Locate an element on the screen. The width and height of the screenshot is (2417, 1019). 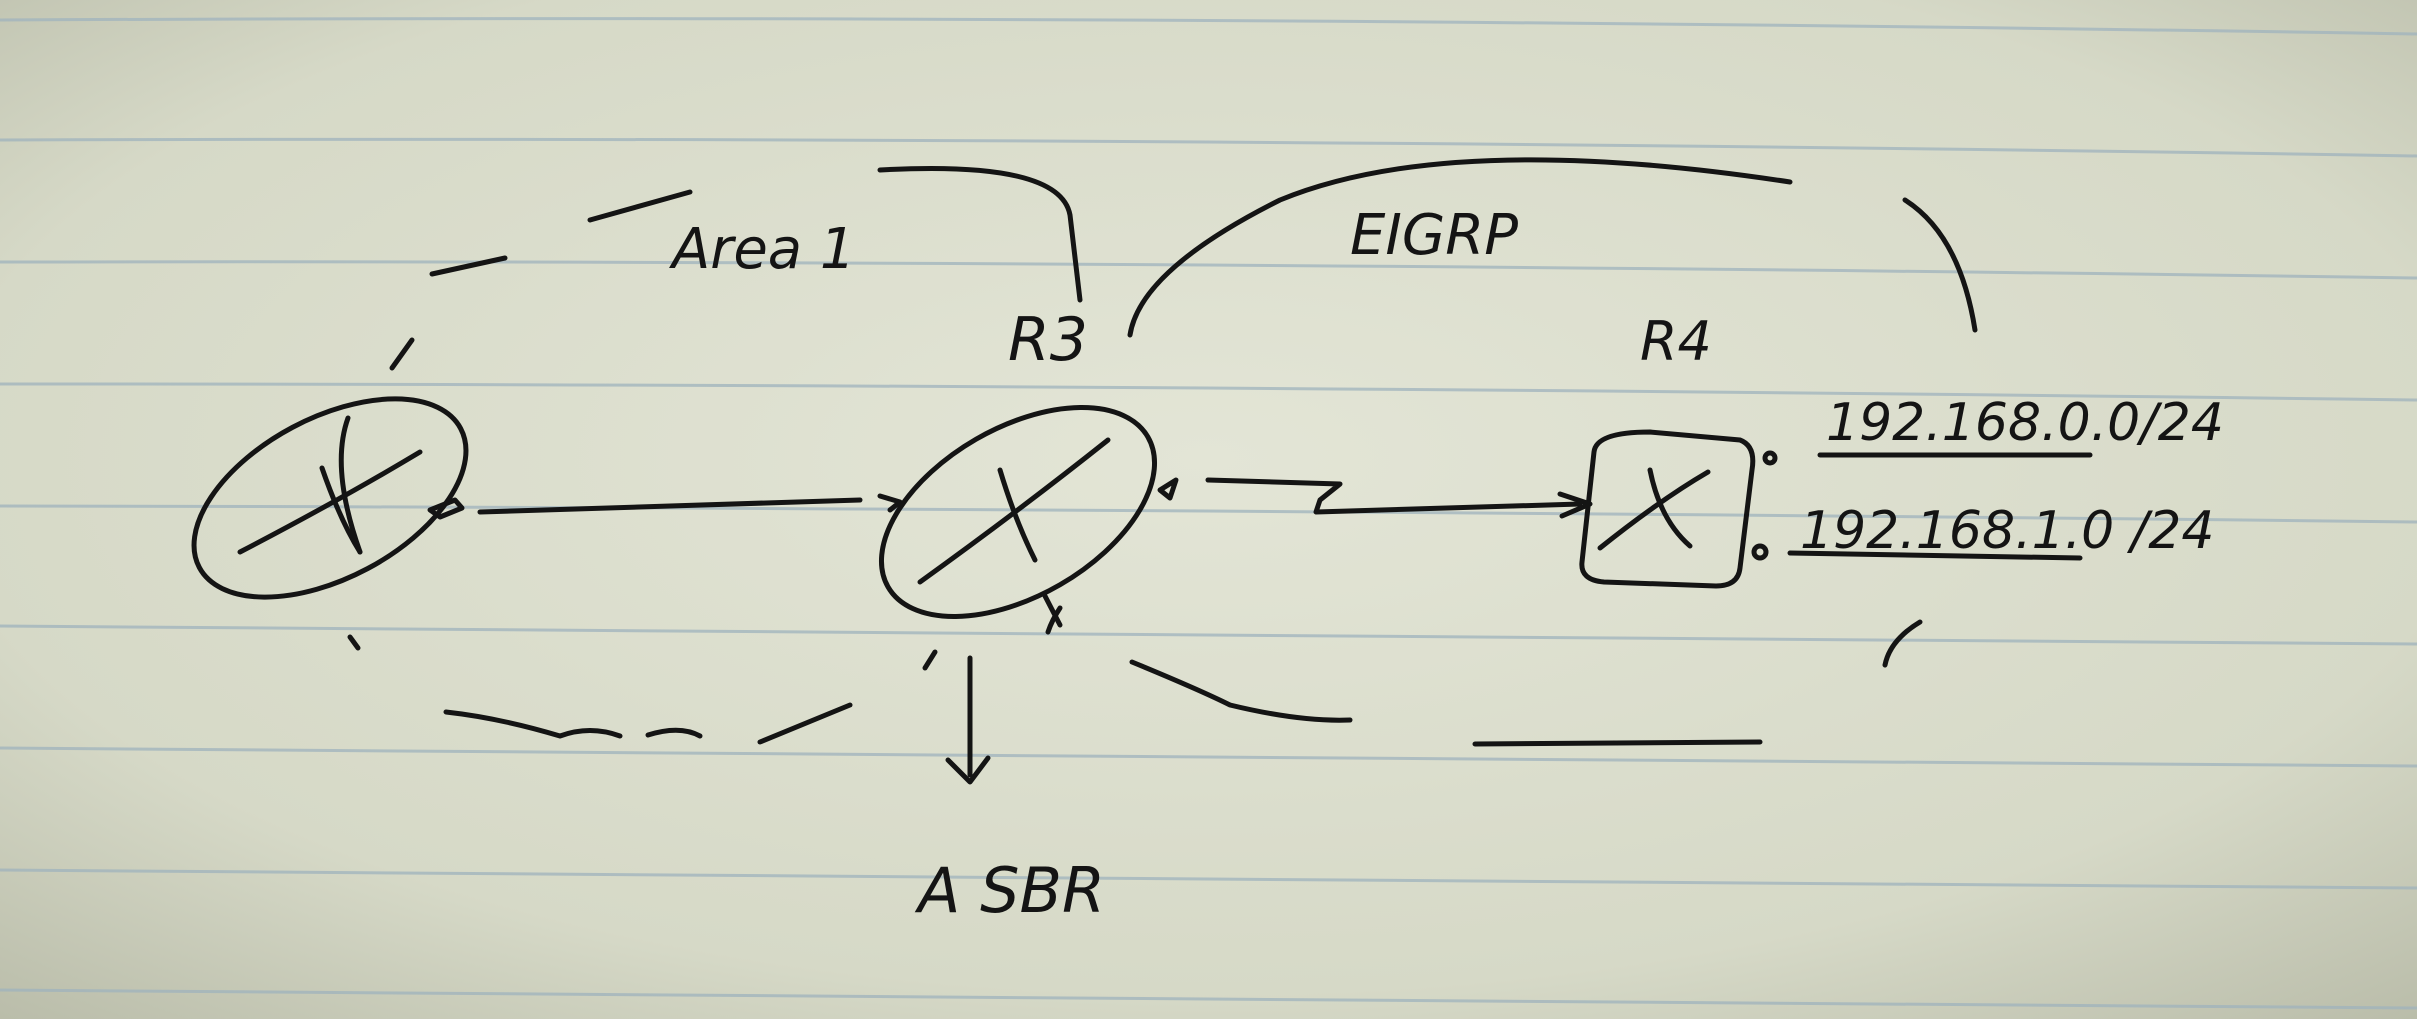
network-label-2: 192.168.1.0 /24 is located at coordinates (2007, 531).